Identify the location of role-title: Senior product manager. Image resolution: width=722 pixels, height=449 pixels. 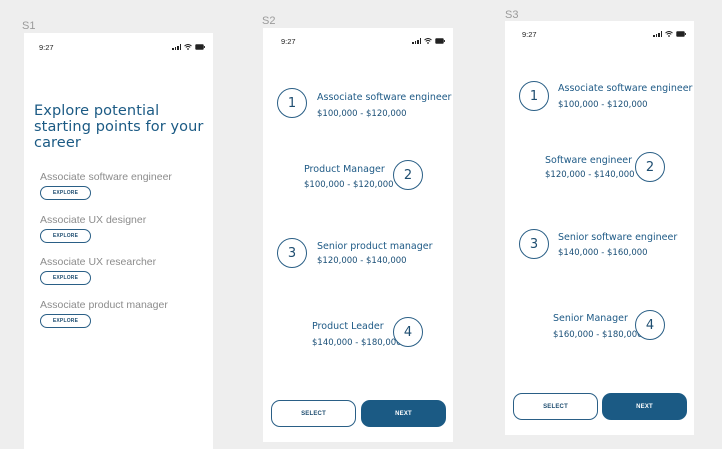
(375, 246).